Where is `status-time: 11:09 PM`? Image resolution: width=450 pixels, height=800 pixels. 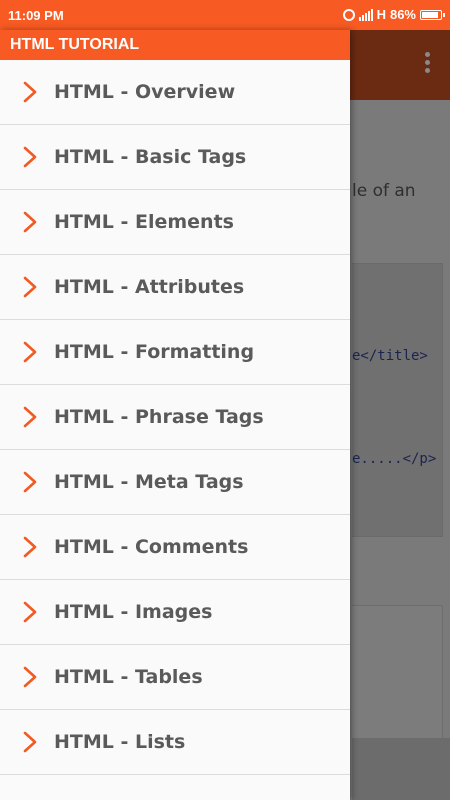
status-time: 11:09 PM is located at coordinates (36, 15).